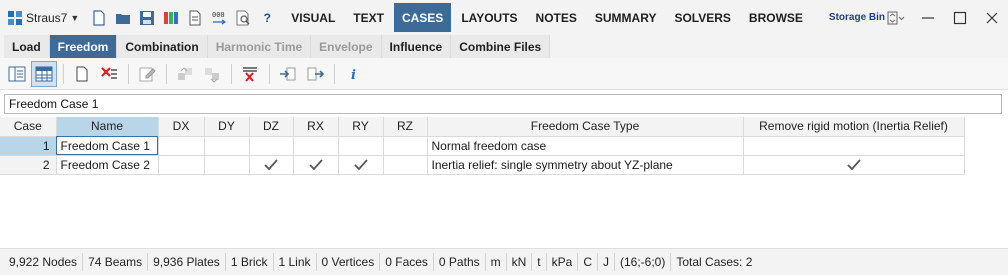 The height and width of the screenshot is (275, 1008). I want to click on column-header-ry: RY, so click(361, 127).